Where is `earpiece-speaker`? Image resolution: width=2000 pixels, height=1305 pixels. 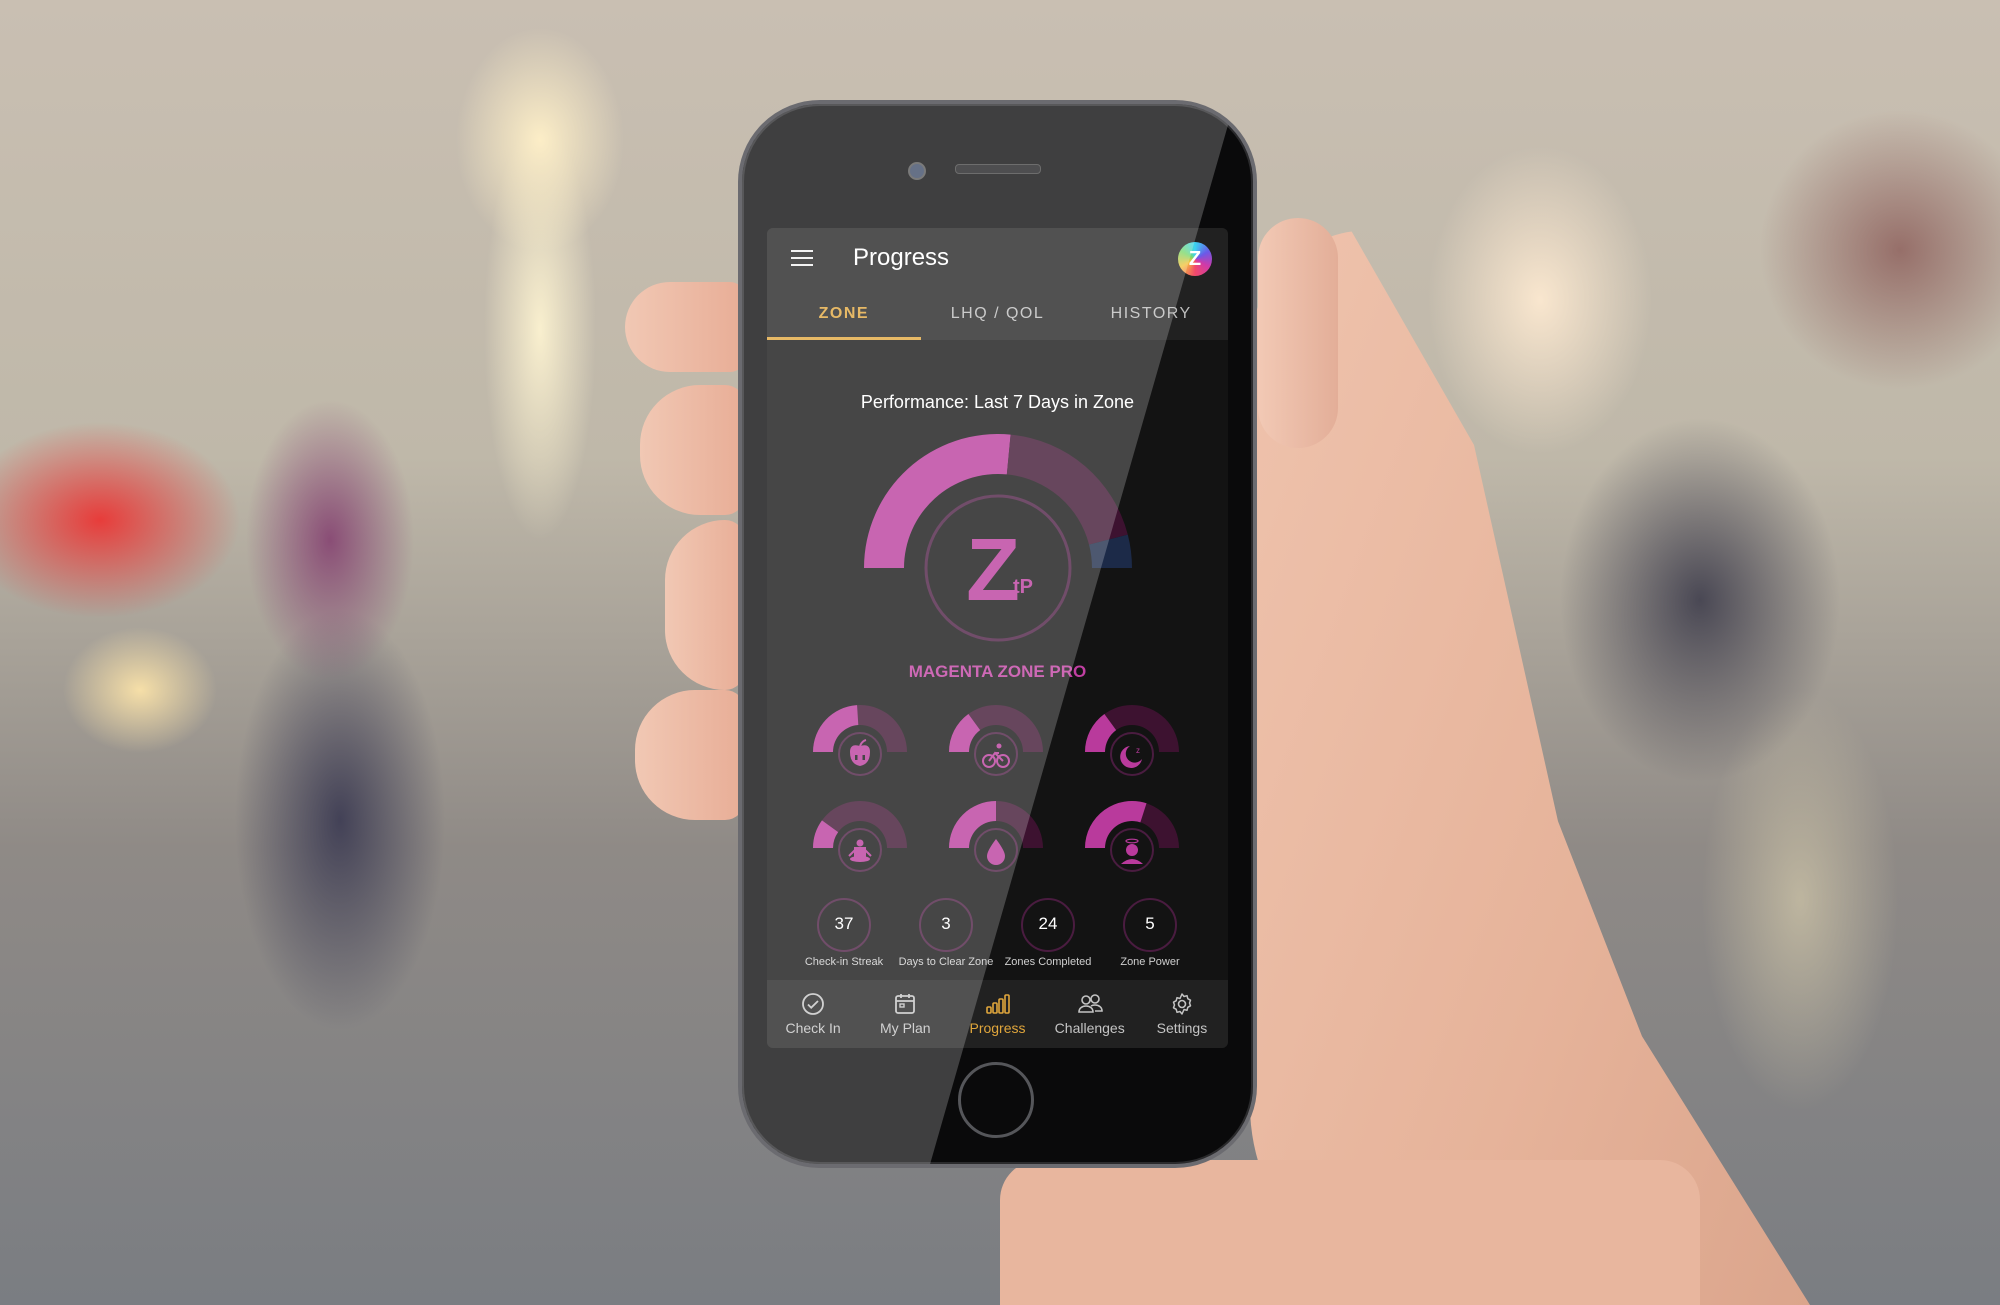 earpiece-speaker is located at coordinates (998, 169).